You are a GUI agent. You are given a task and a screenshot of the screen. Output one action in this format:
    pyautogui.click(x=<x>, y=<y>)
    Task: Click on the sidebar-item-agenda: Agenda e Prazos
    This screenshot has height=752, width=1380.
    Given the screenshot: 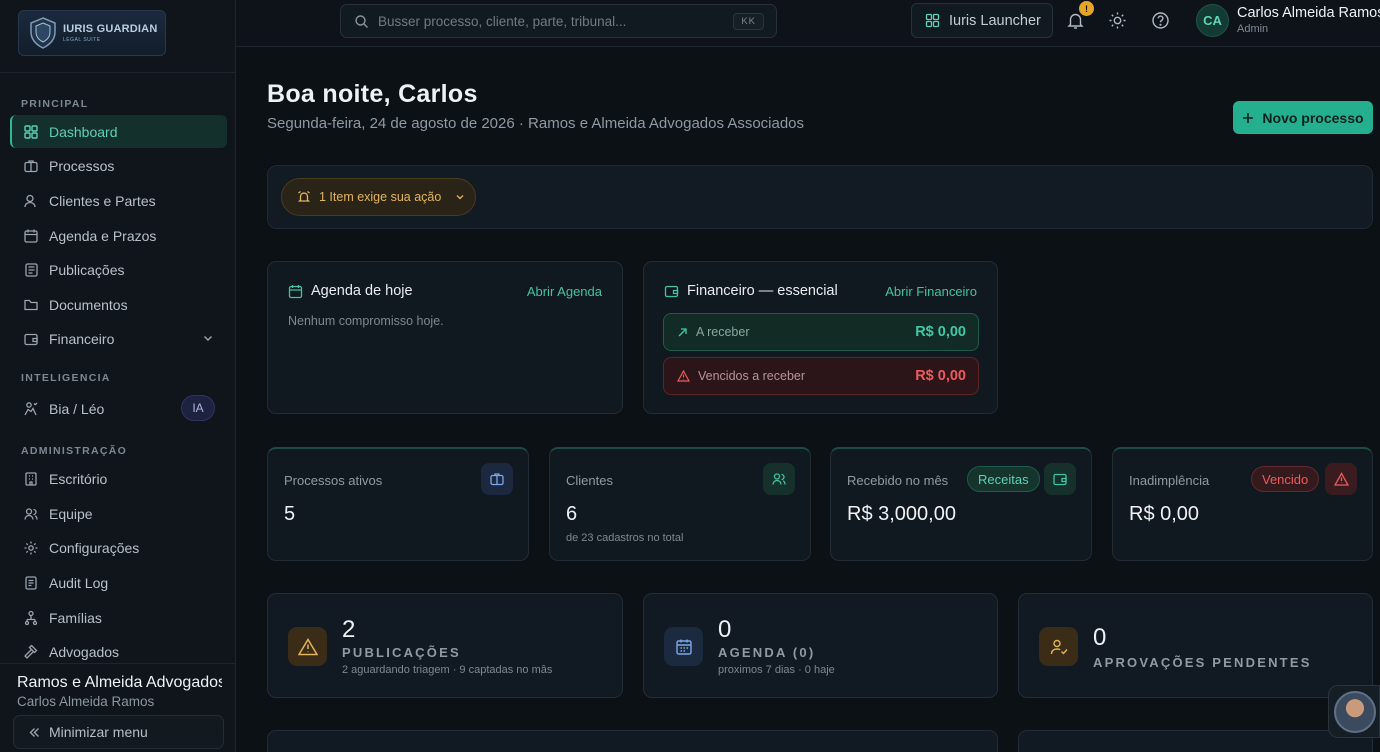 What is the action you would take?
    pyautogui.click(x=118, y=235)
    